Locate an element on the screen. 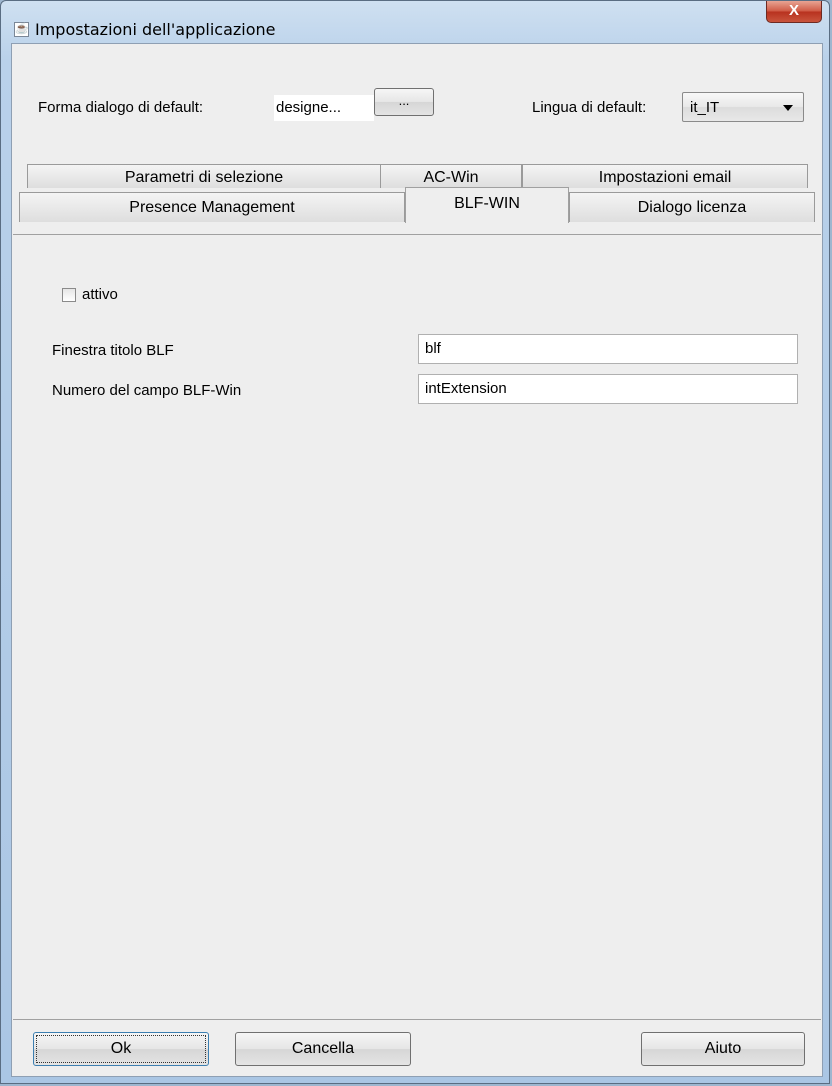 The width and height of the screenshot is (832, 1086). tab-presence-management: Presence Management is located at coordinates (212, 207).